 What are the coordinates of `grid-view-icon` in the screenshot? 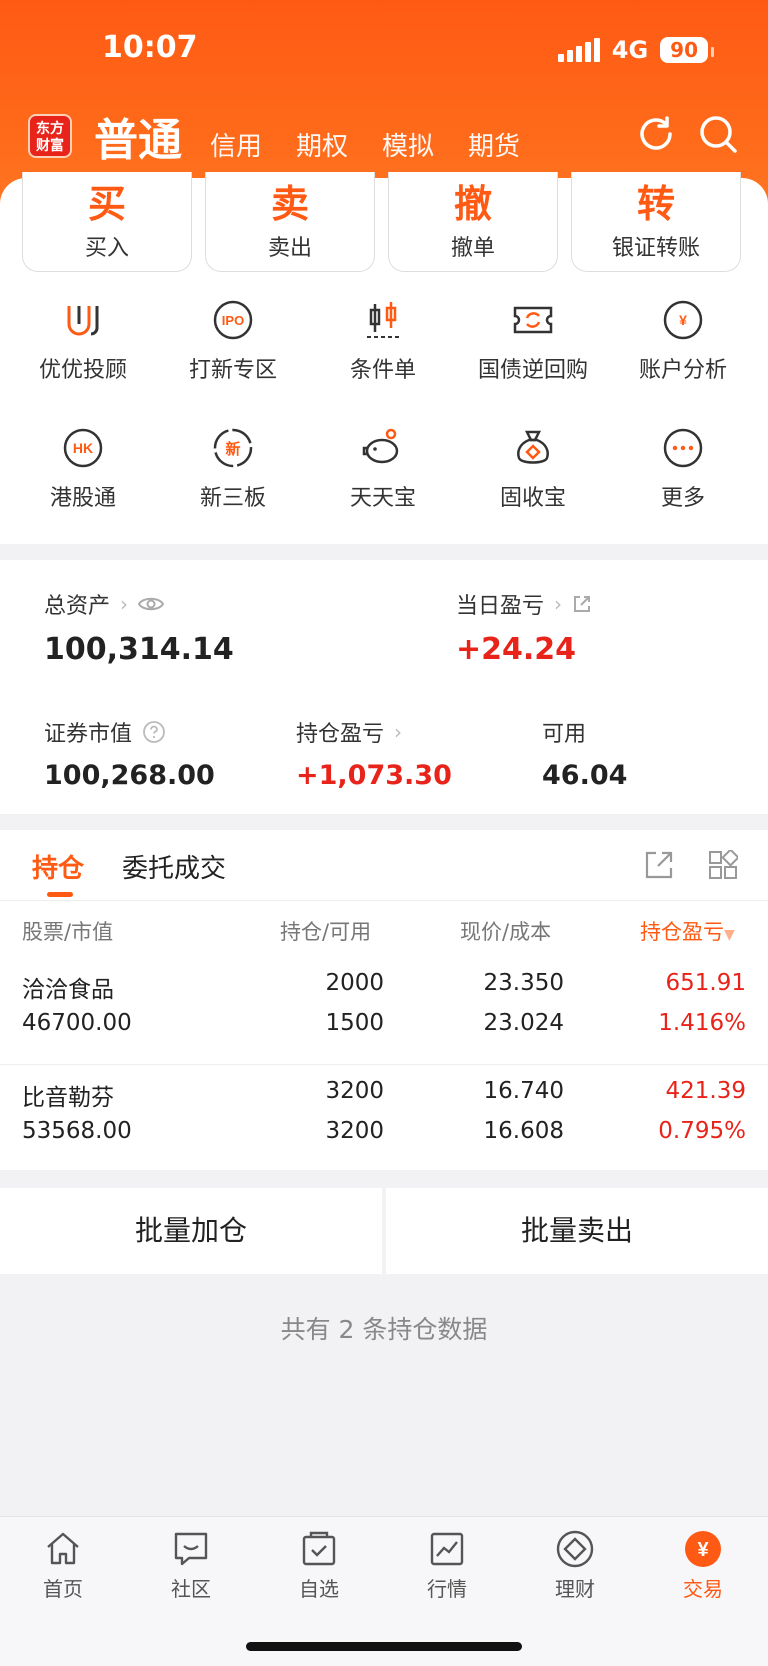 It's located at (723, 865).